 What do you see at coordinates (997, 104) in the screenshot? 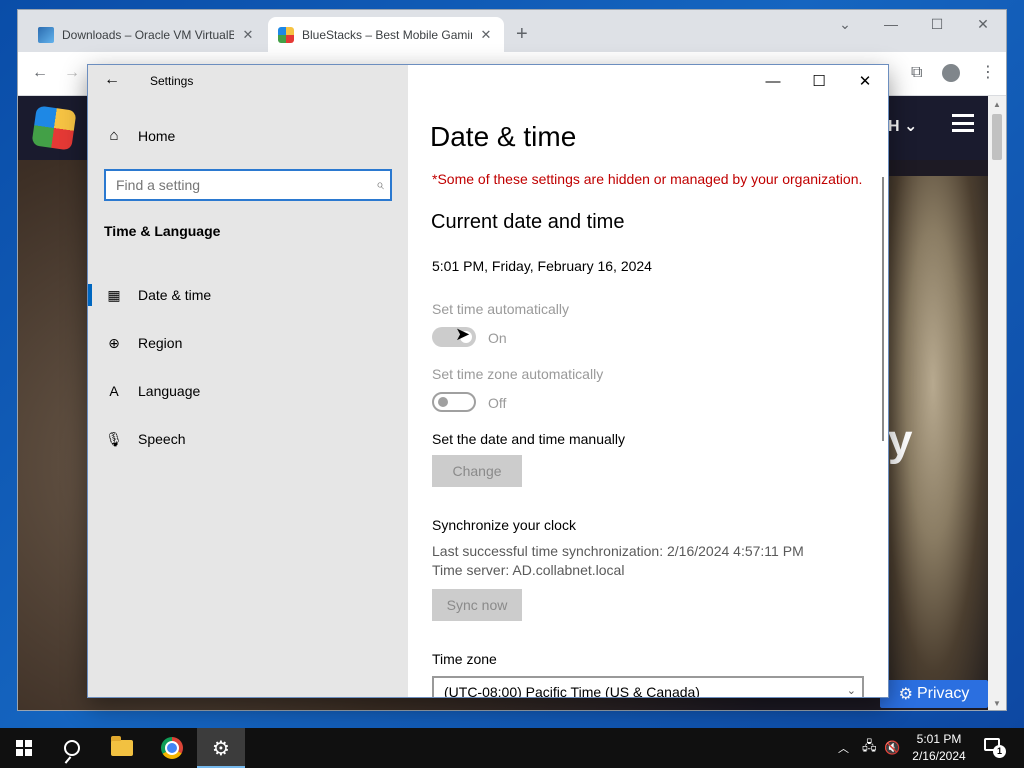
I see `scroll-up-icon: ▲` at bounding box center [997, 104].